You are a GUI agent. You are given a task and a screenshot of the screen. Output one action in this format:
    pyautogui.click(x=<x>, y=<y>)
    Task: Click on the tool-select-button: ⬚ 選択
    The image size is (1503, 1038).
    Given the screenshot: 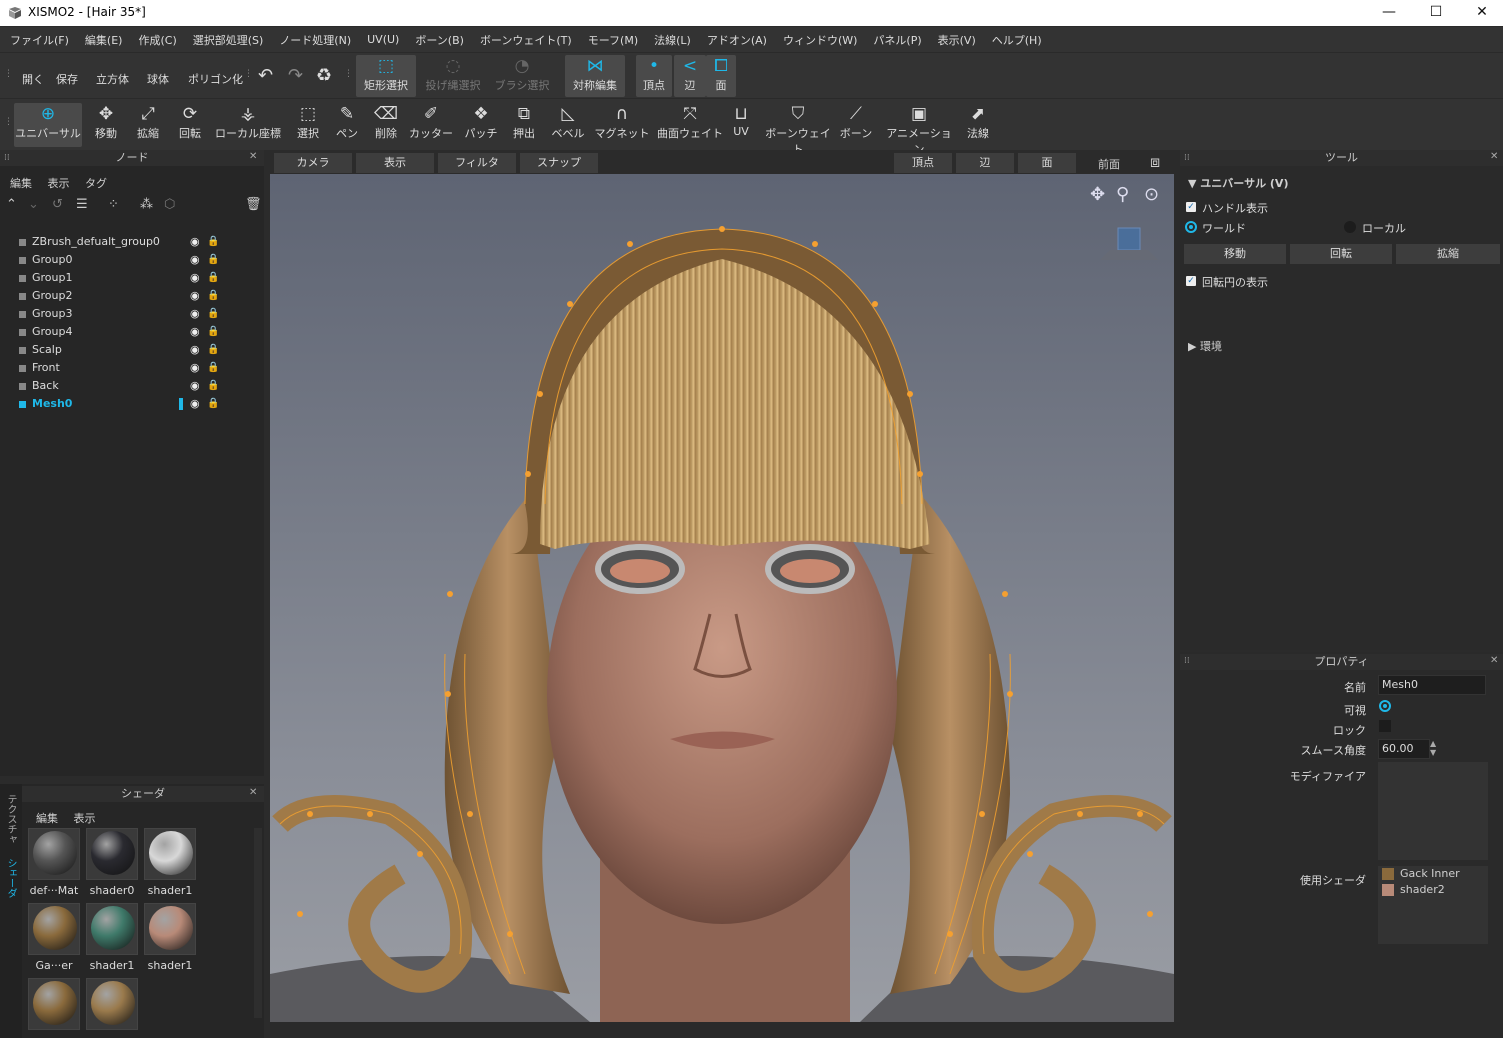 What is the action you would take?
    pyautogui.click(x=308, y=125)
    